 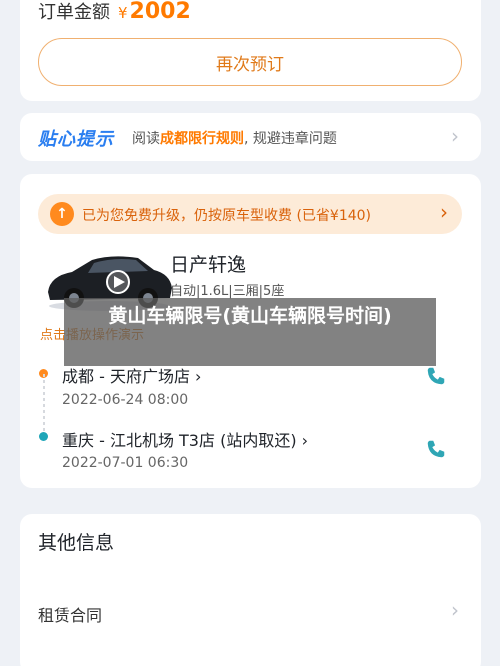 What do you see at coordinates (125, 400) in the screenshot?
I see `pickup-time: 2022-06-24 08:00` at bounding box center [125, 400].